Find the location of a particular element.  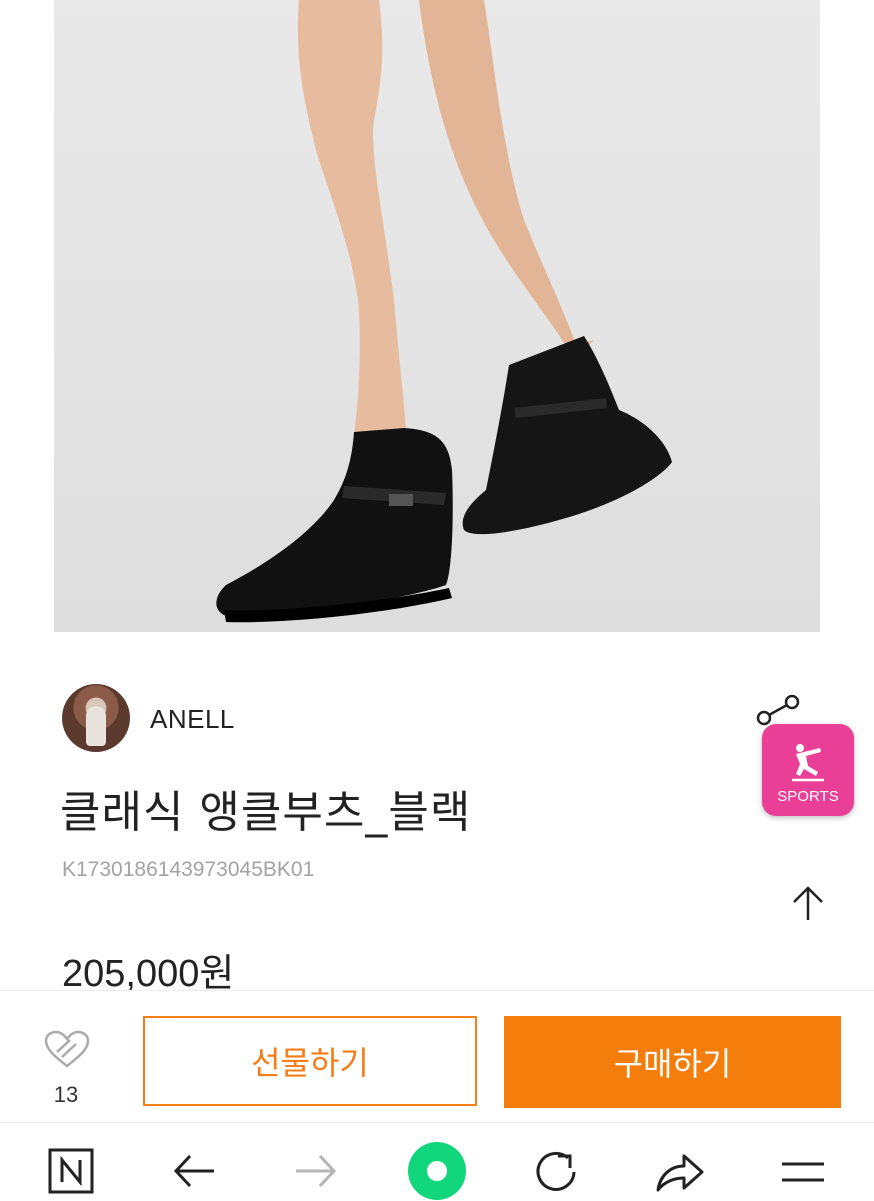

sports-badge: SPORTS is located at coordinates (808, 770).